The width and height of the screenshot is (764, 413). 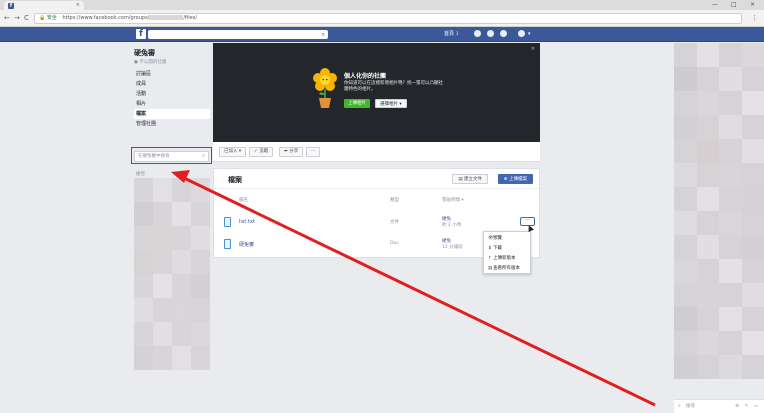 What do you see at coordinates (473, 179) in the screenshot?
I see `create-doc-label: 建立文件` at bounding box center [473, 179].